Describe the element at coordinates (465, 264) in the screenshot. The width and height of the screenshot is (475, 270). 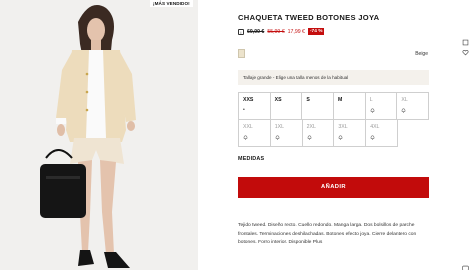
I see `chat-icon` at that location.